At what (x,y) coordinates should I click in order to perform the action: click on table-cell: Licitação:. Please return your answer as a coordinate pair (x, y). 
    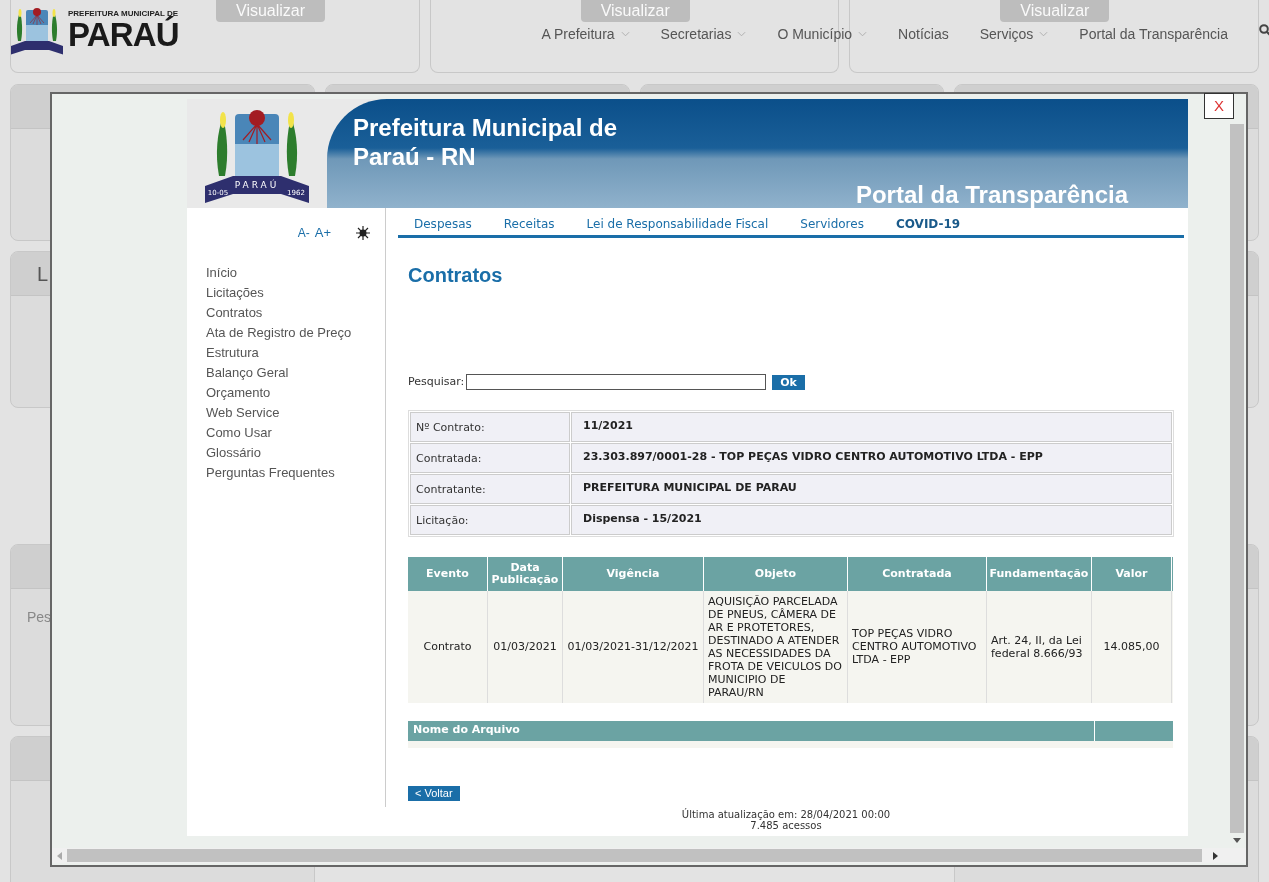
    Looking at the image, I should click on (490, 519).